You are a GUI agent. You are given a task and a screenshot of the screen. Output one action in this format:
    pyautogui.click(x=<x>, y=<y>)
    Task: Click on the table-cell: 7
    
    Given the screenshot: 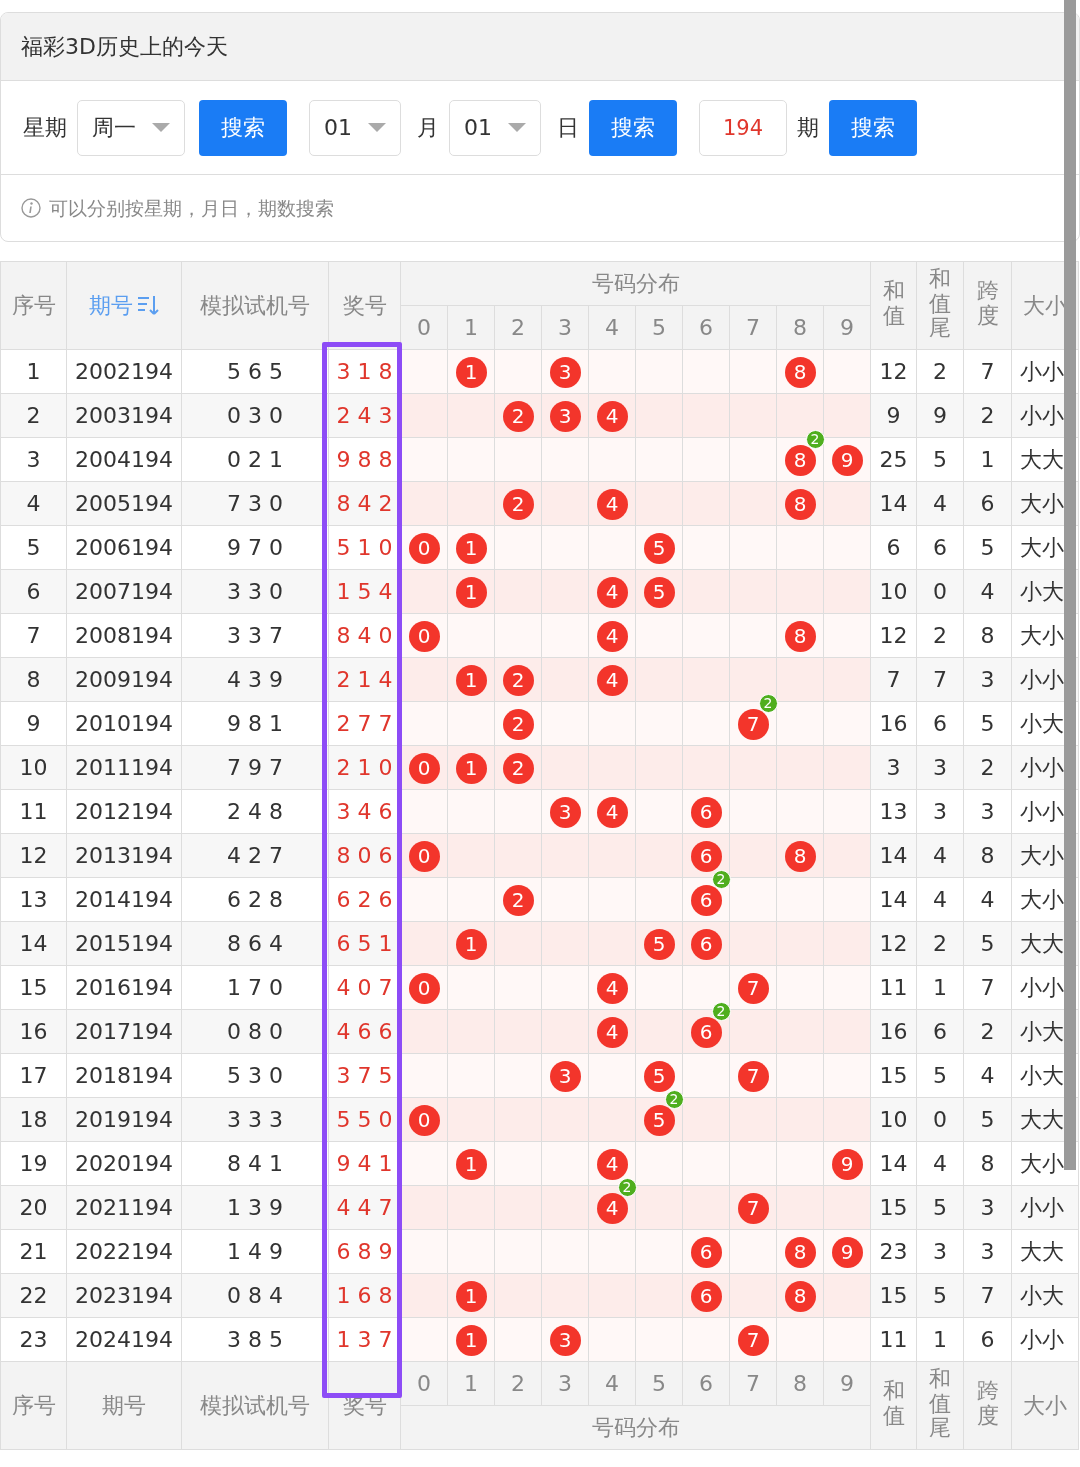 What is the action you would take?
    pyautogui.click(x=987, y=371)
    